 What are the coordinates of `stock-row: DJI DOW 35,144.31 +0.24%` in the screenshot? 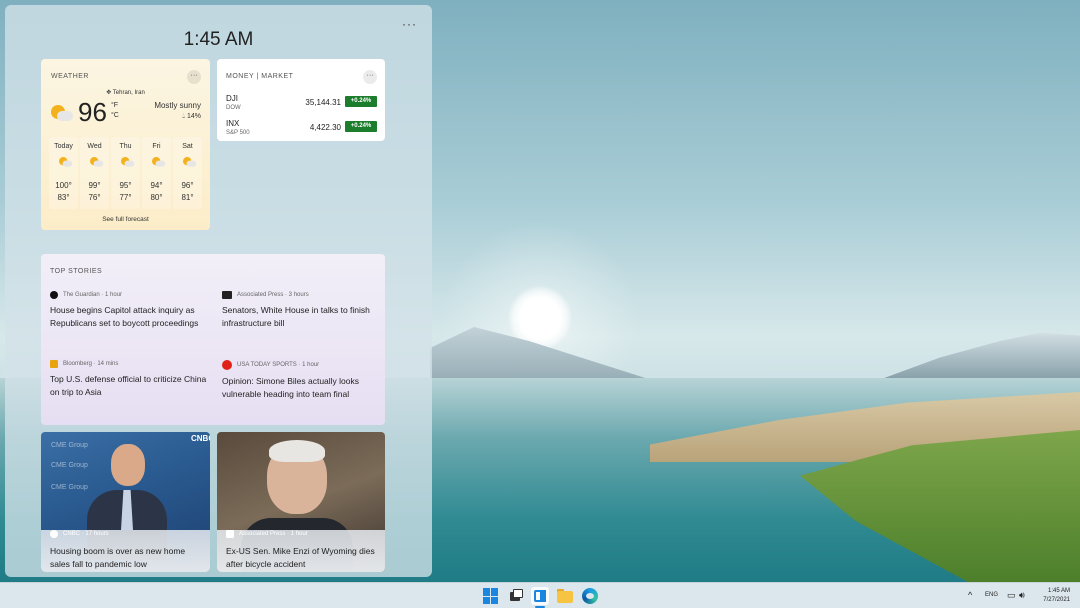 It's located at (301, 105).